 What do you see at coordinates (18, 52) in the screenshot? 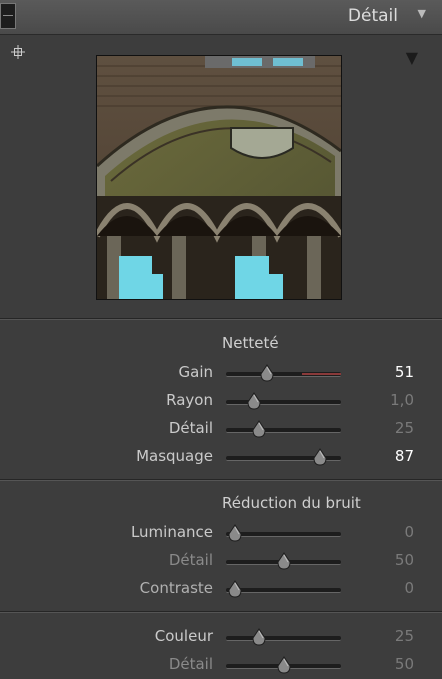
I see `crosshair-icon` at bounding box center [18, 52].